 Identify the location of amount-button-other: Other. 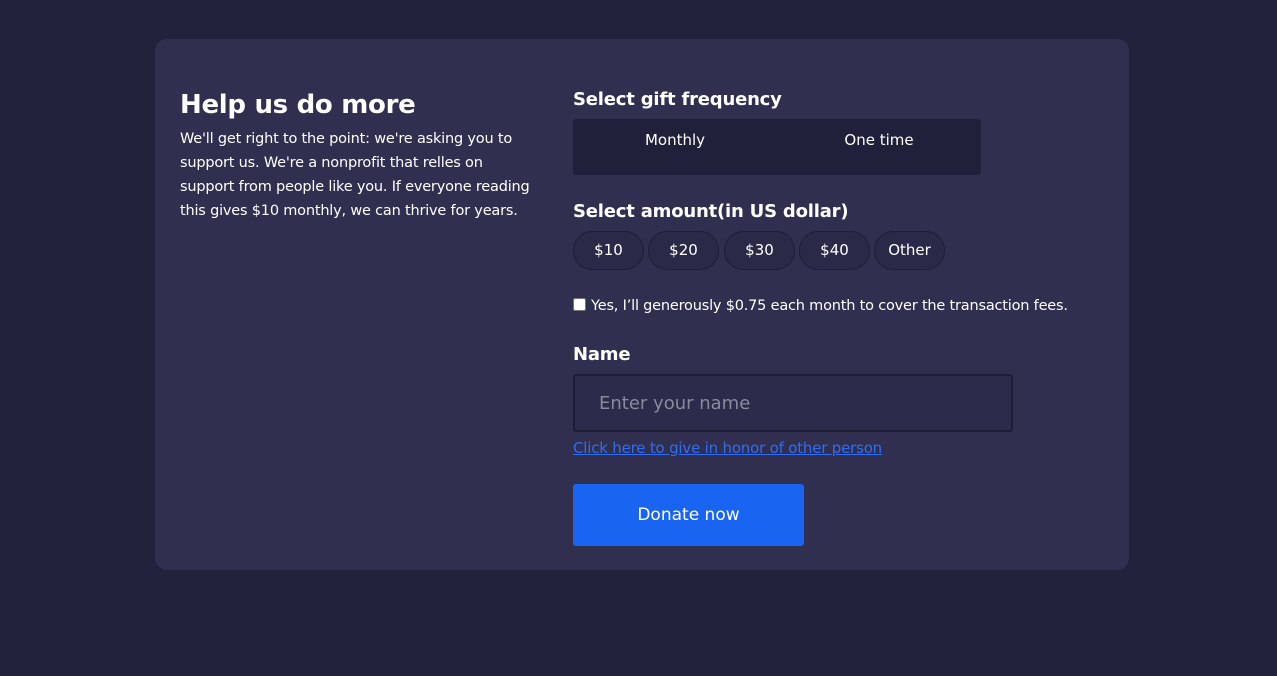
(909, 250).